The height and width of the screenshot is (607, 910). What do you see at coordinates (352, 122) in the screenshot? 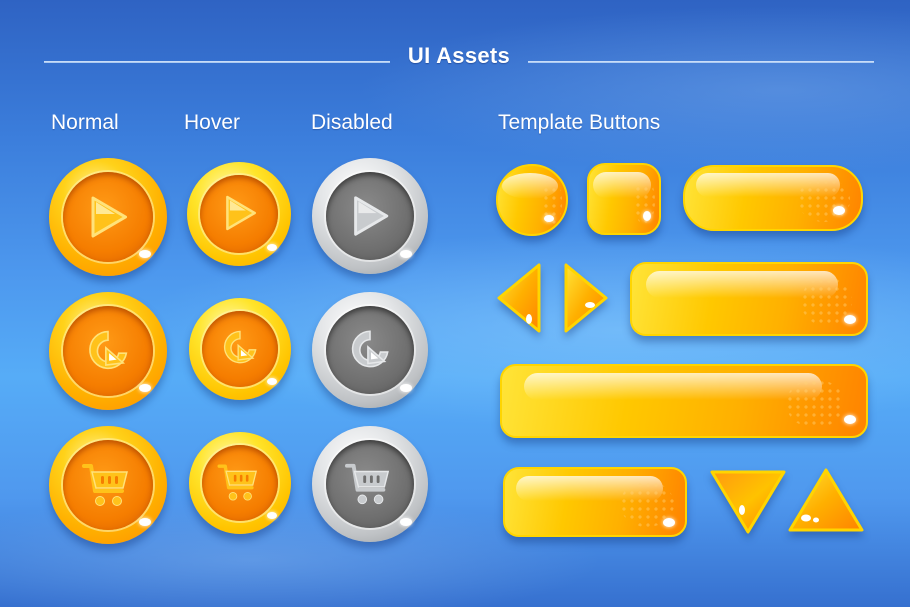
I see `column-label-disabled: Disabled` at bounding box center [352, 122].